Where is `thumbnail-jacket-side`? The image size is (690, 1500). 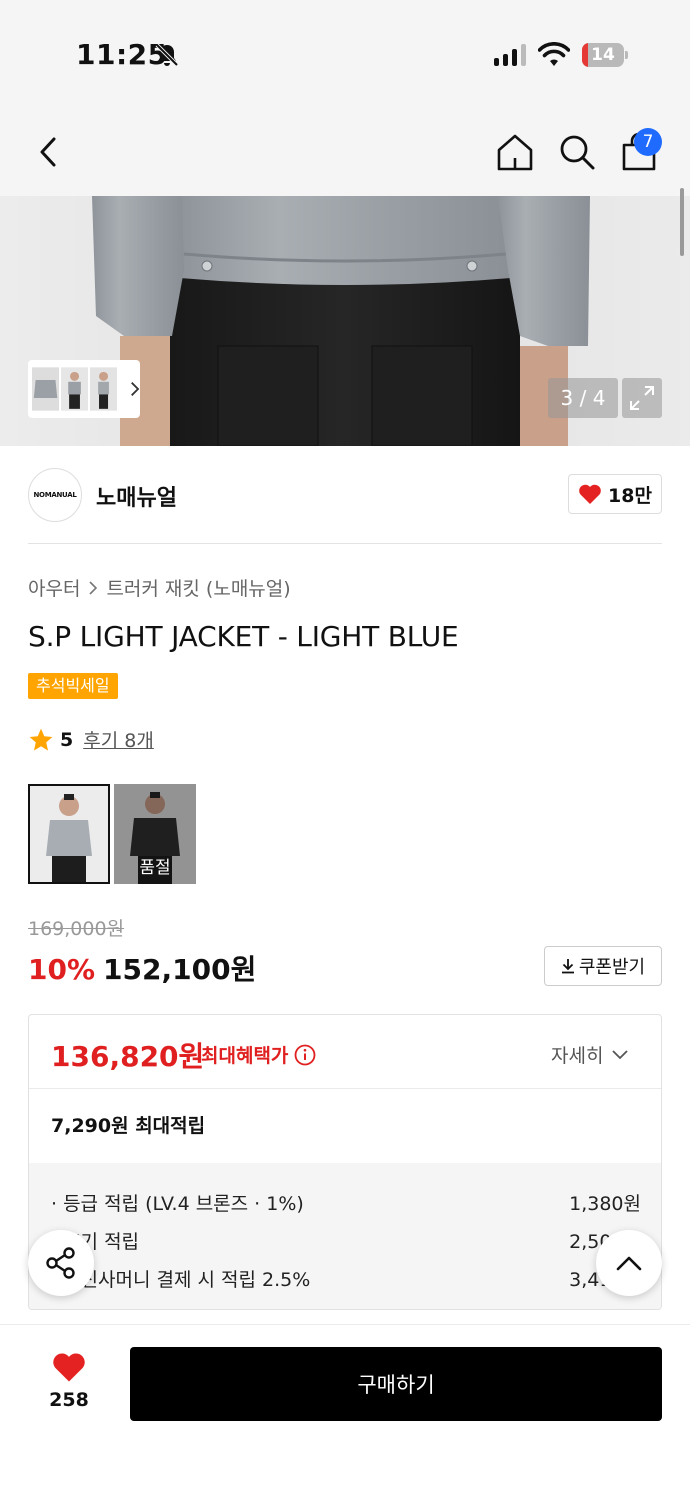
thumbnail-jacket-side is located at coordinates (104, 389).